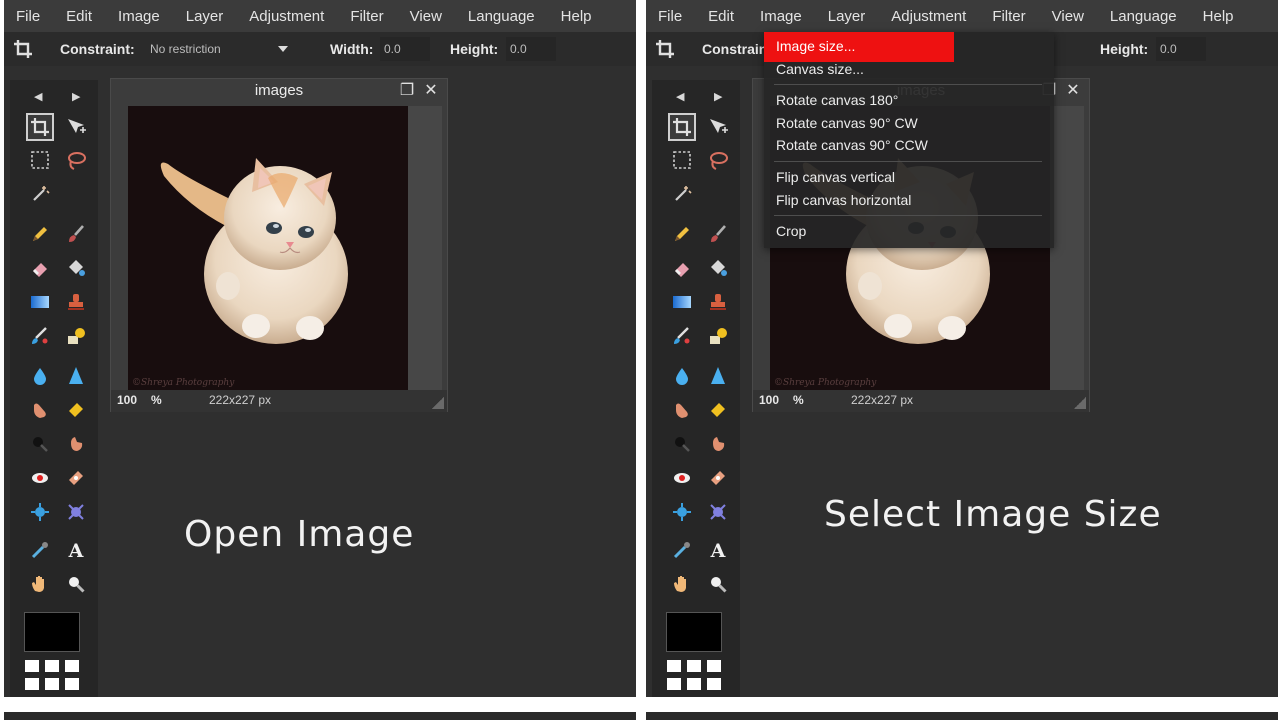 The width and height of the screenshot is (1280, 720). I want to click on menu-item-flip-horizontal: Flip canvas horizontal, so click(909, 200).